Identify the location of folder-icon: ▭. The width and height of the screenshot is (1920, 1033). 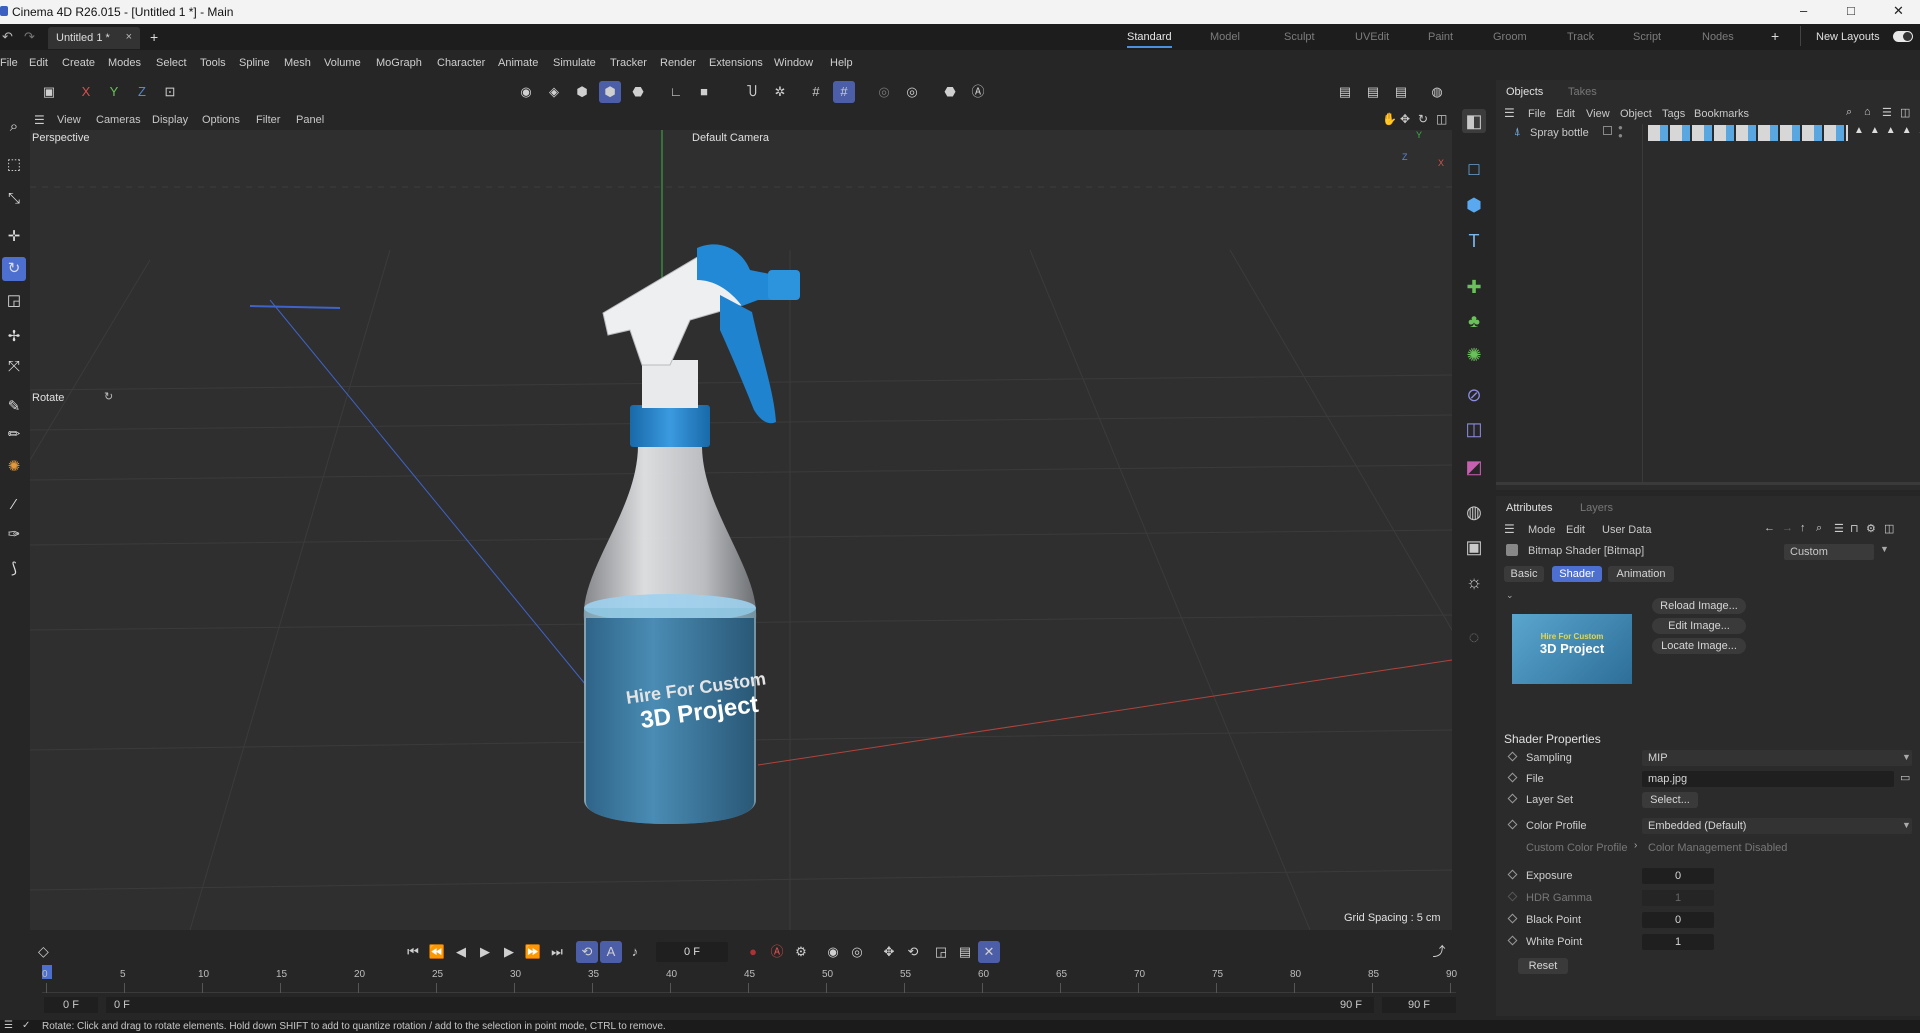
(1905, 777).